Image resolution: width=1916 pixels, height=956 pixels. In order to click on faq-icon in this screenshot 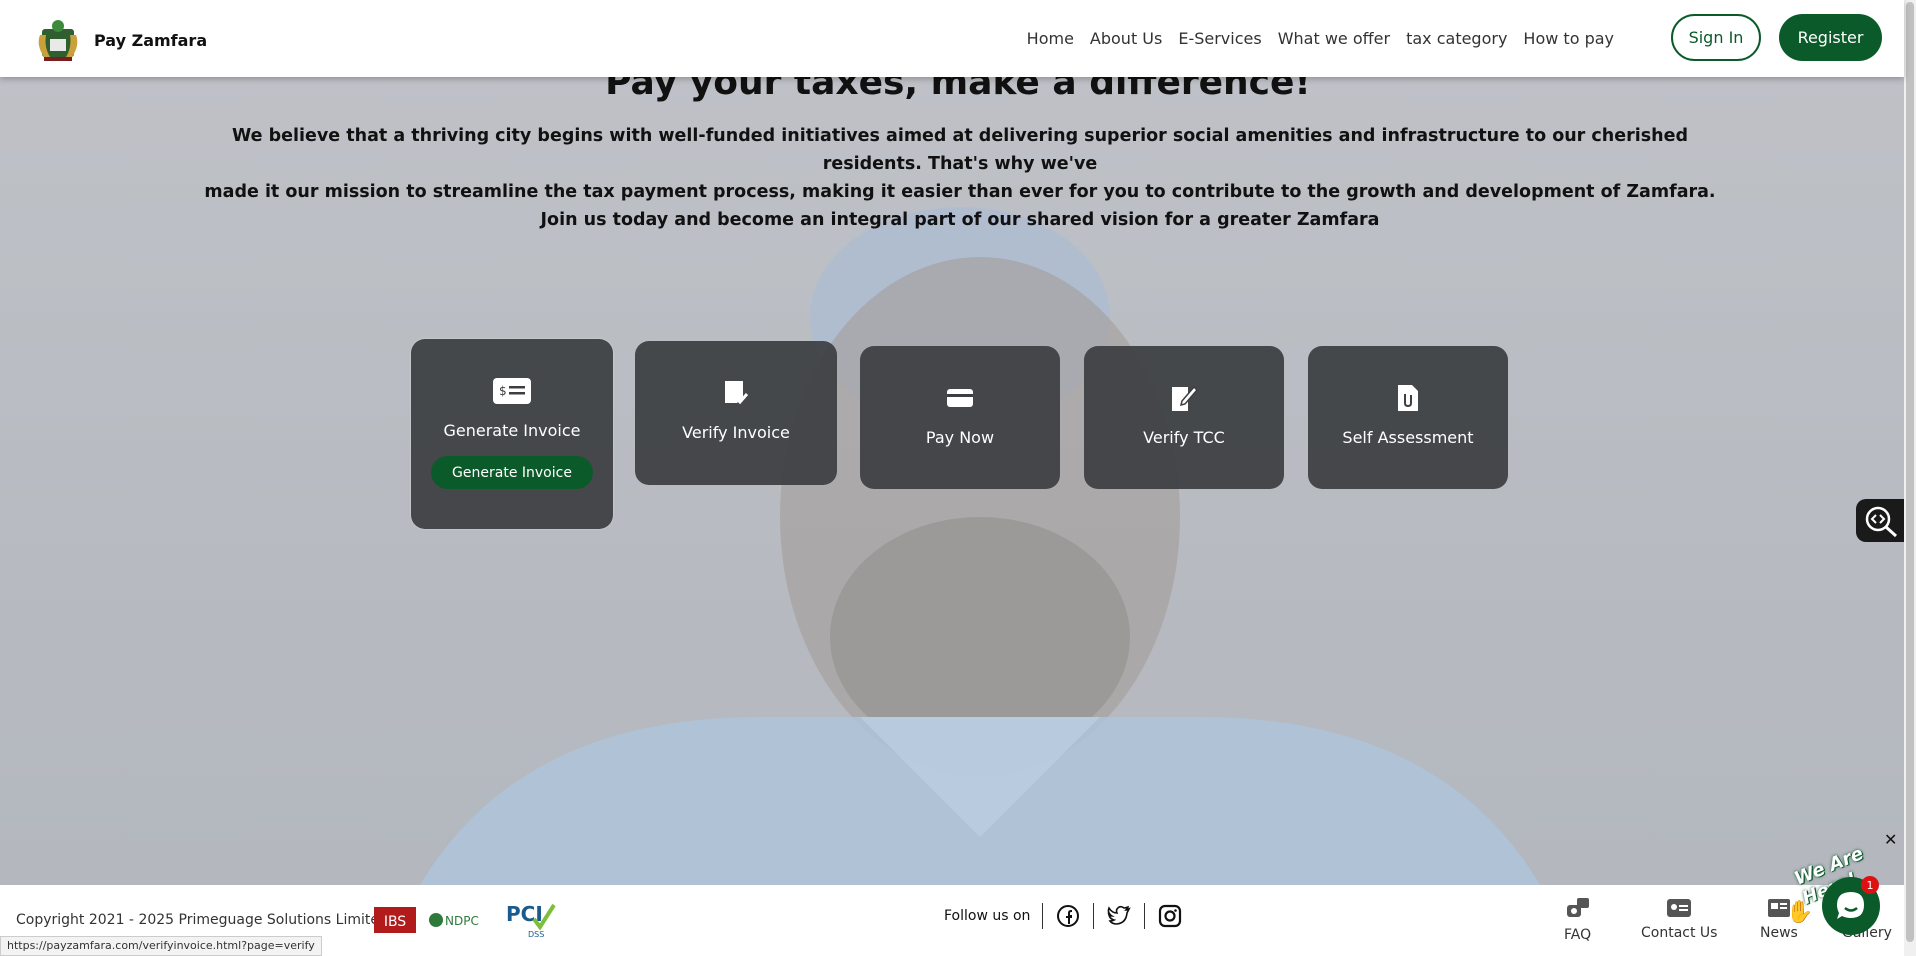, I will do `click(1577, 907)`.